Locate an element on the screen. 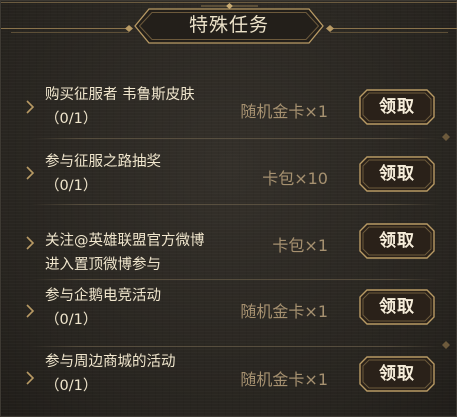  task-name: 参与周边商城的活动 is located at coordinates (110, 362).